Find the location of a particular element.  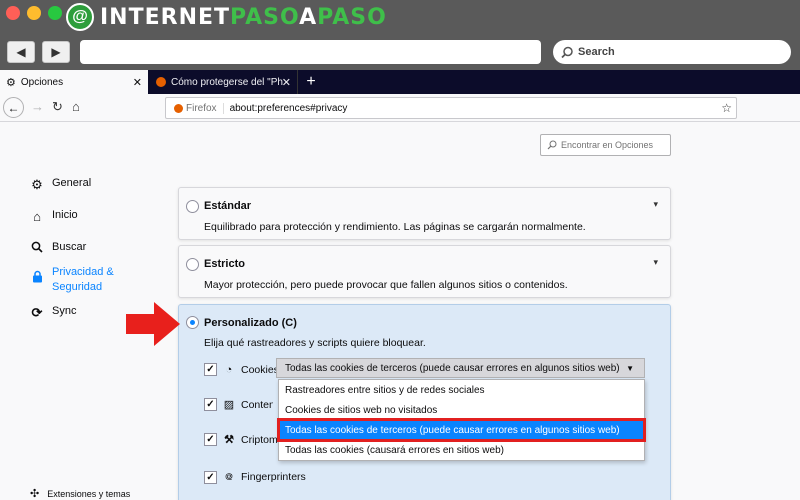

checkbox-row-fingerprinters: ✓ ᪤ Fingerprinters is located at coordinates (255, 477).